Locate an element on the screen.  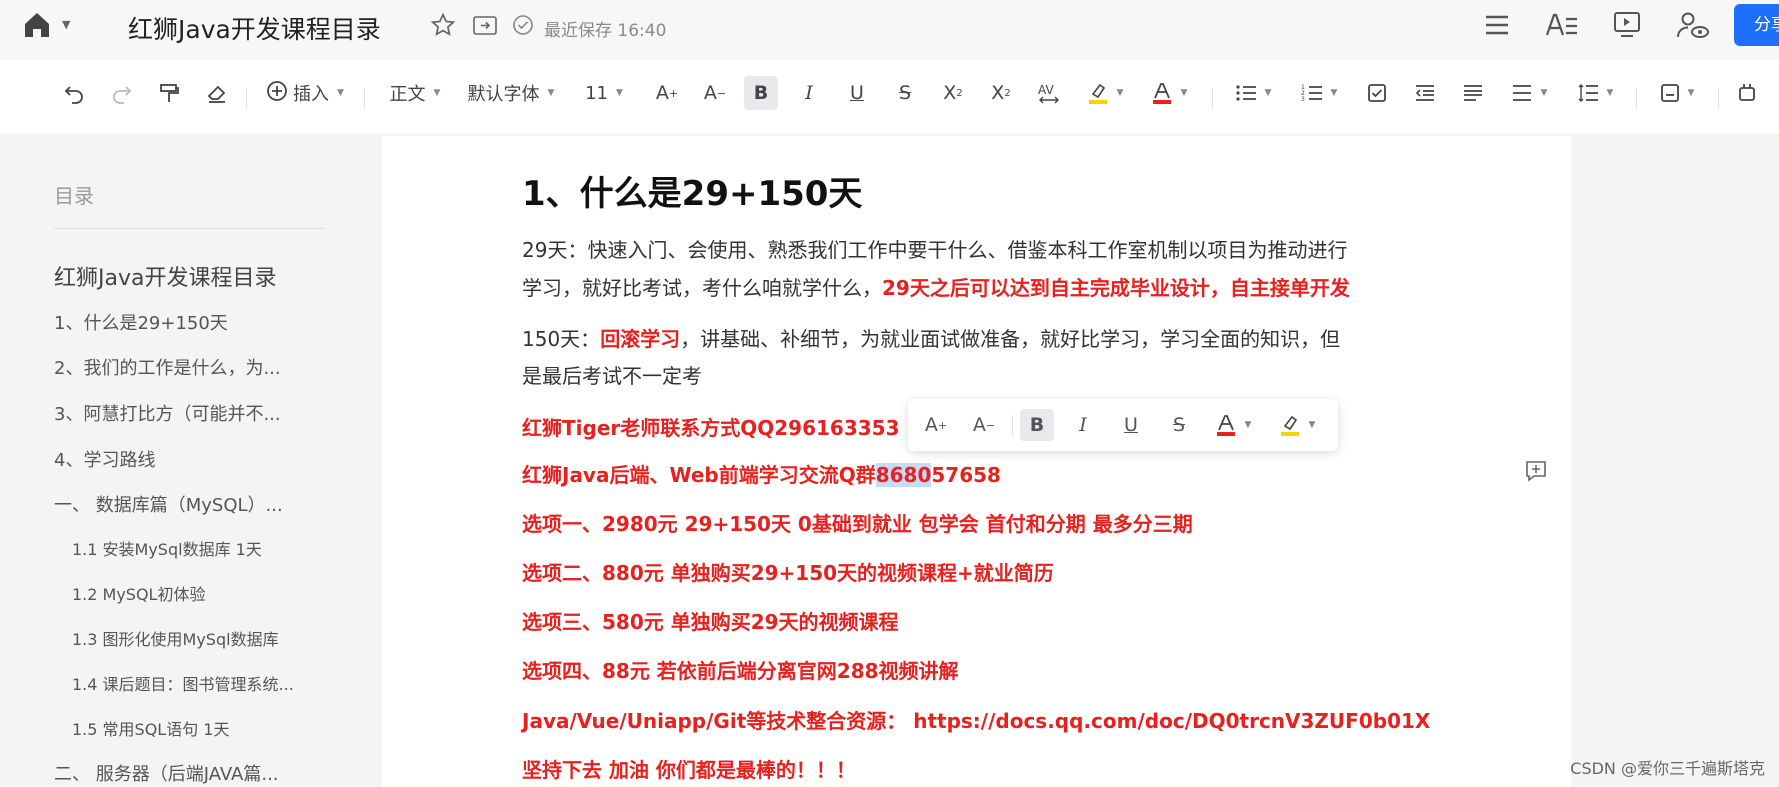
font-family-select: 默认字体 ▼ is located at coordinates (511, 93).